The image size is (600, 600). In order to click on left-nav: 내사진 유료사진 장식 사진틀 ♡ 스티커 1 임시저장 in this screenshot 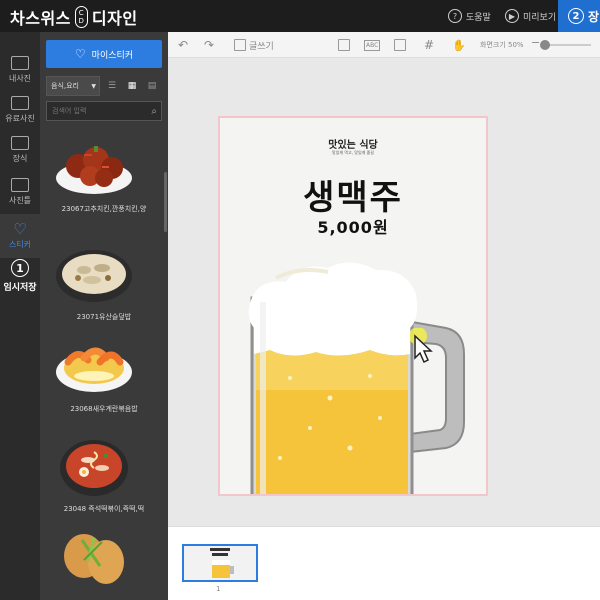, I will do `click(20, 316)`.